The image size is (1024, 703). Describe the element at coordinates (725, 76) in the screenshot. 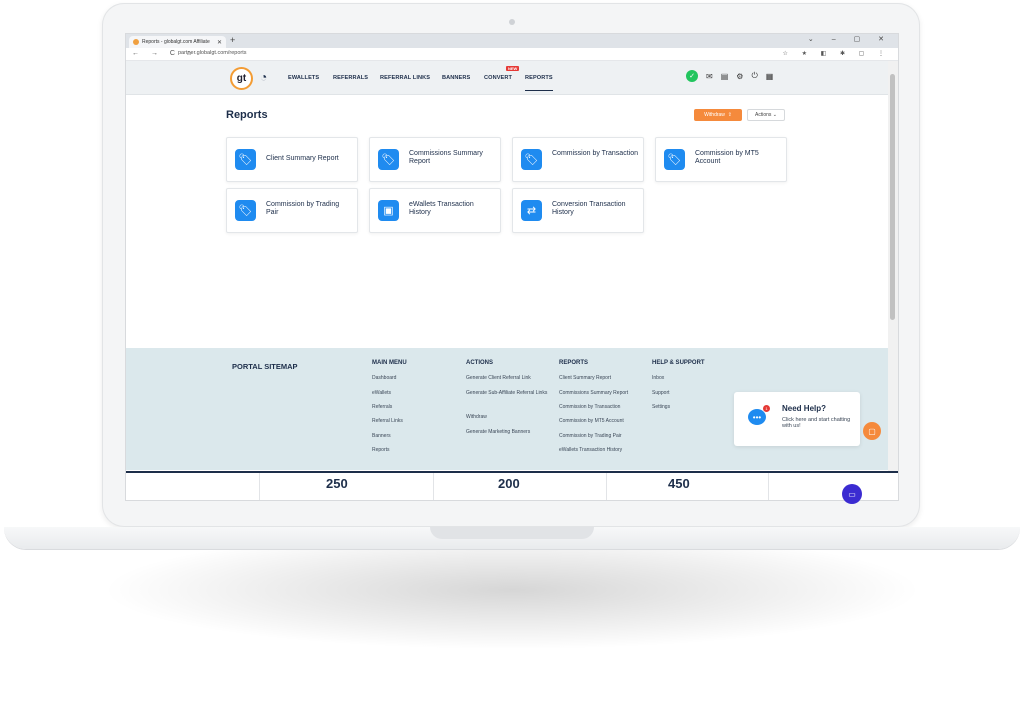

I see `clipboard-icon: ▤` at that location.